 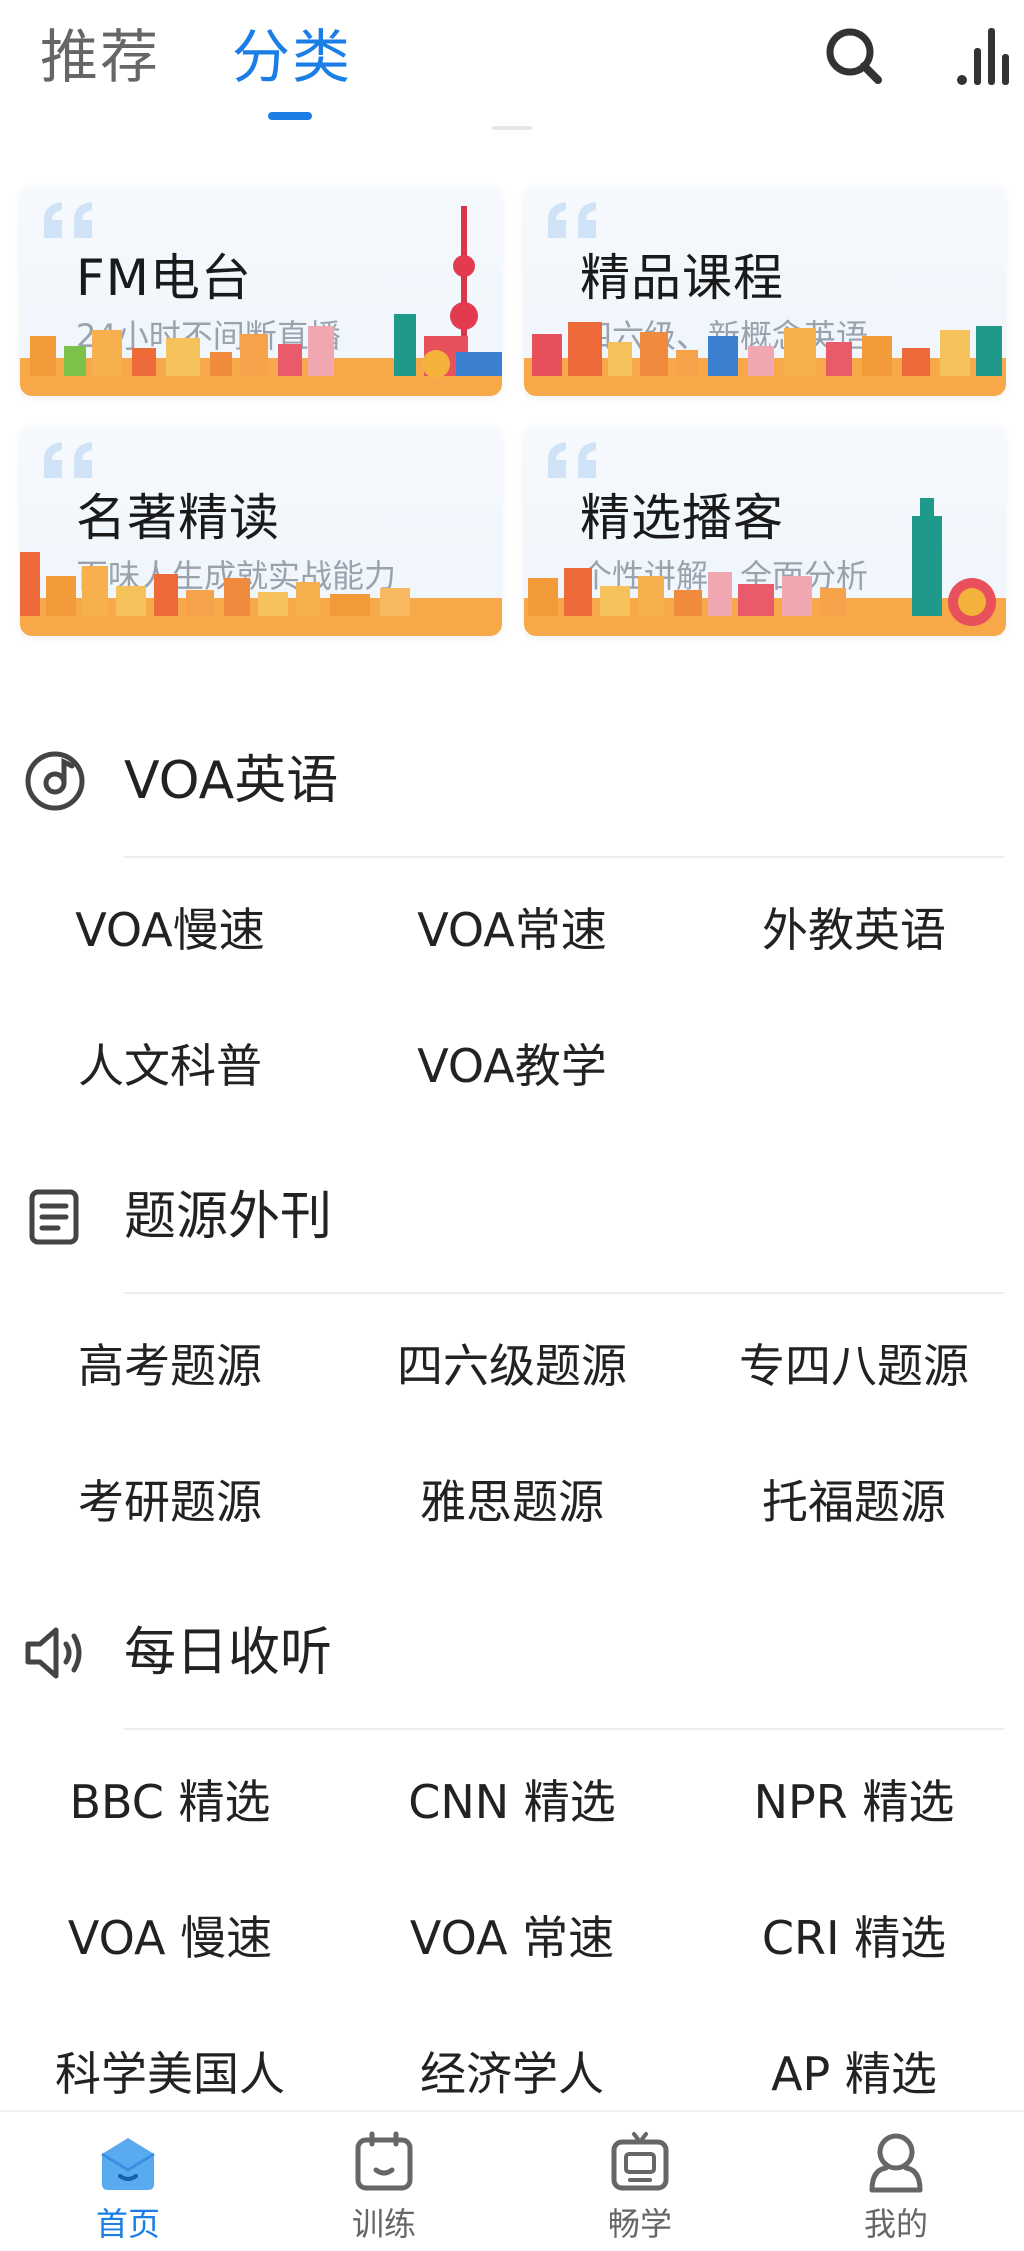 What do you see at coordinates (290, 116) in the screenshot?
I see `active-tab-indicator` at bounding box center [290, 116].